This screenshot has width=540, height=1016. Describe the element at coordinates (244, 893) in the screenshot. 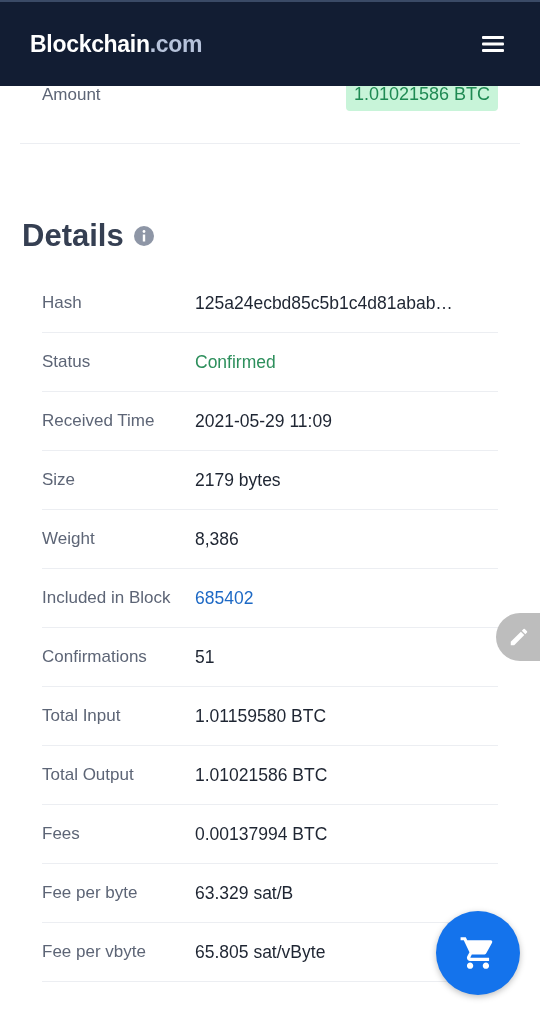

I see `row-value: 63.329 sat/B` at that location.